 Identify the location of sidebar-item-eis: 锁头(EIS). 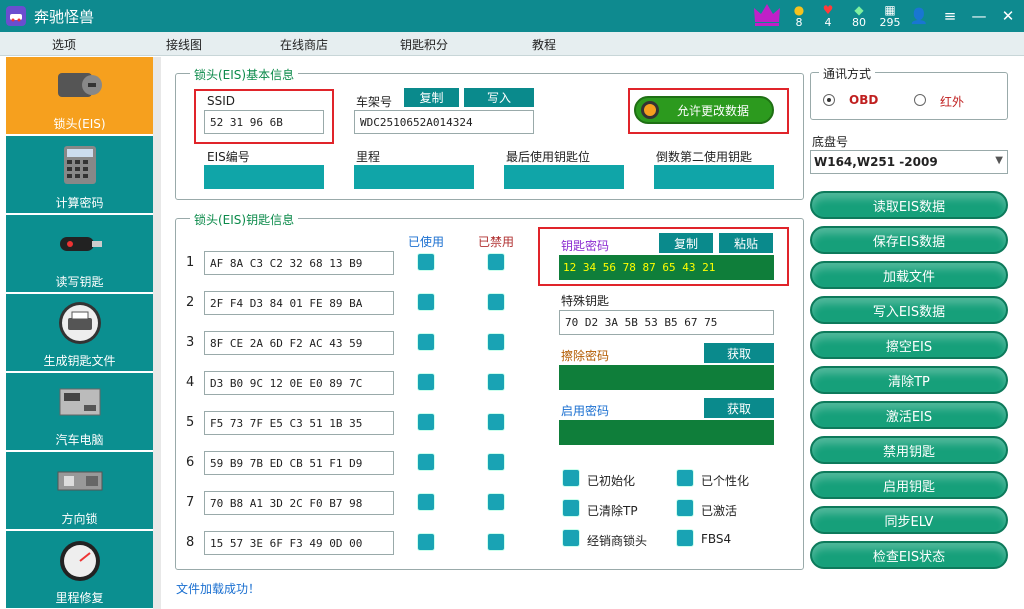
(79, 96).